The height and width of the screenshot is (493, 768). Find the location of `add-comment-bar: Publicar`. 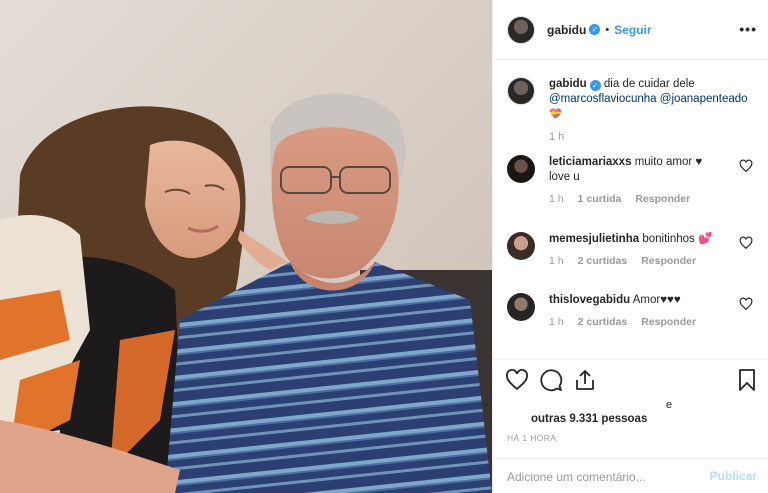

add-comment-bar: Publicar is located at coordinates (630, 475).